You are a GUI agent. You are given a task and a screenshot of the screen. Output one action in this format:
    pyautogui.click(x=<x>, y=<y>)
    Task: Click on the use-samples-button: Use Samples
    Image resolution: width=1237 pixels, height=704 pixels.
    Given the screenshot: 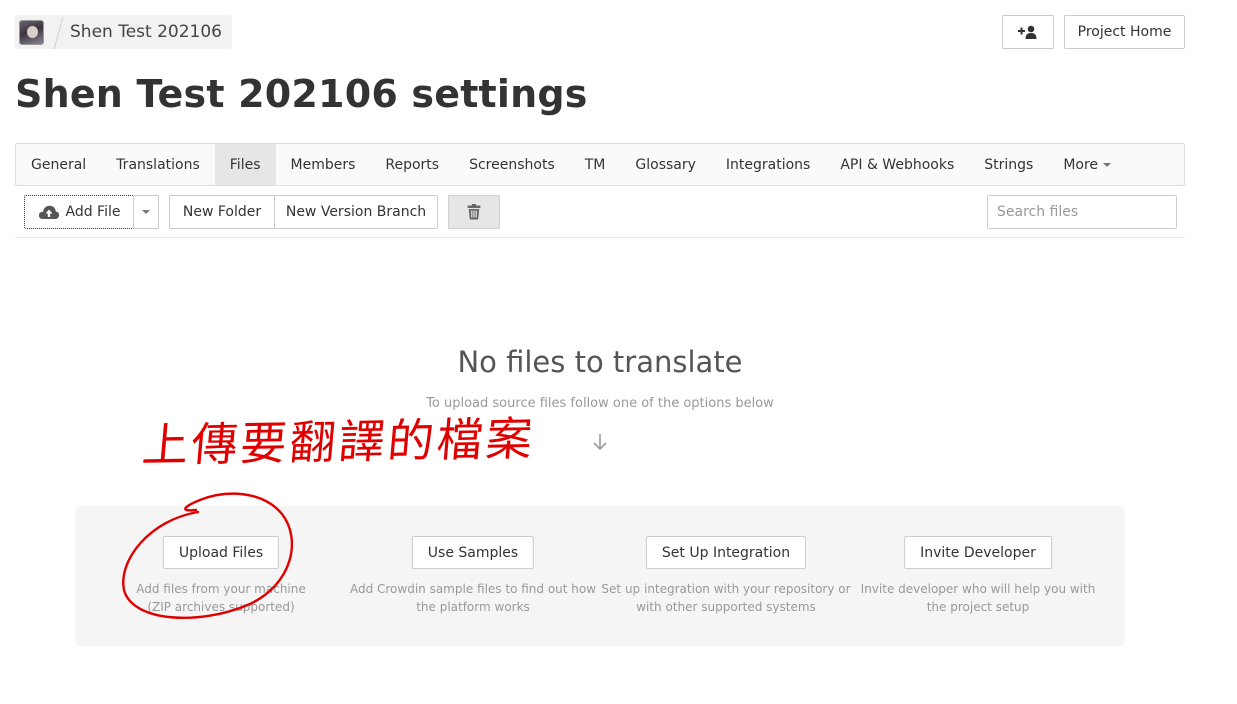 What is the action you would take?
    pyautogui.click(x=473, y=552)
    